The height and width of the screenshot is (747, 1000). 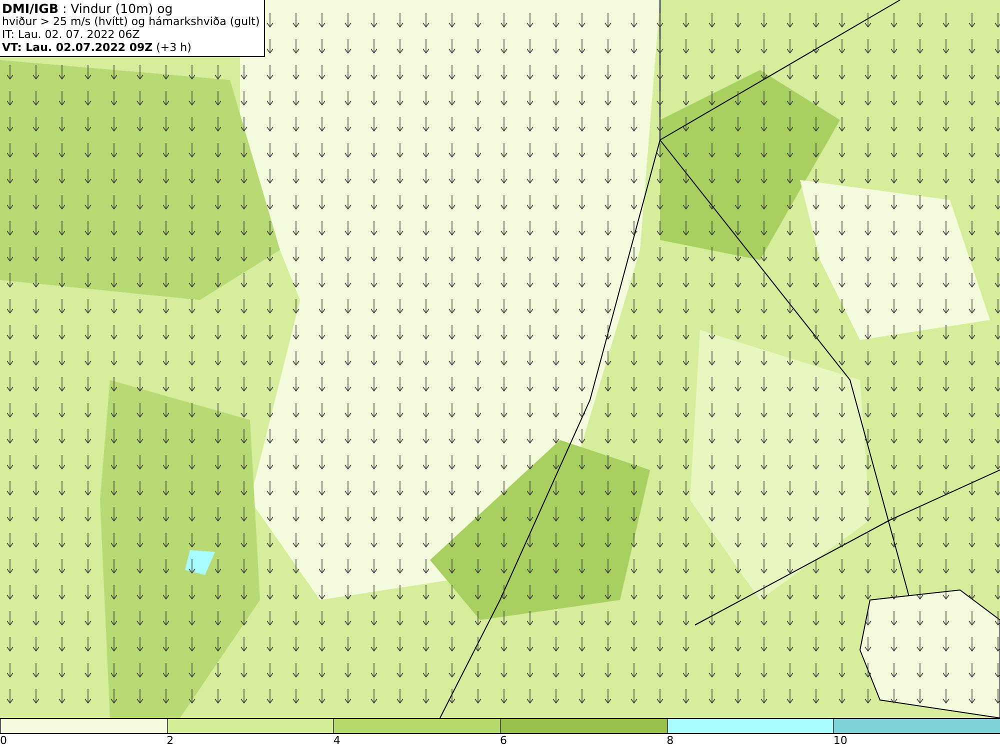 I want to click on tick-label: 4, so click(x=336, y=740).